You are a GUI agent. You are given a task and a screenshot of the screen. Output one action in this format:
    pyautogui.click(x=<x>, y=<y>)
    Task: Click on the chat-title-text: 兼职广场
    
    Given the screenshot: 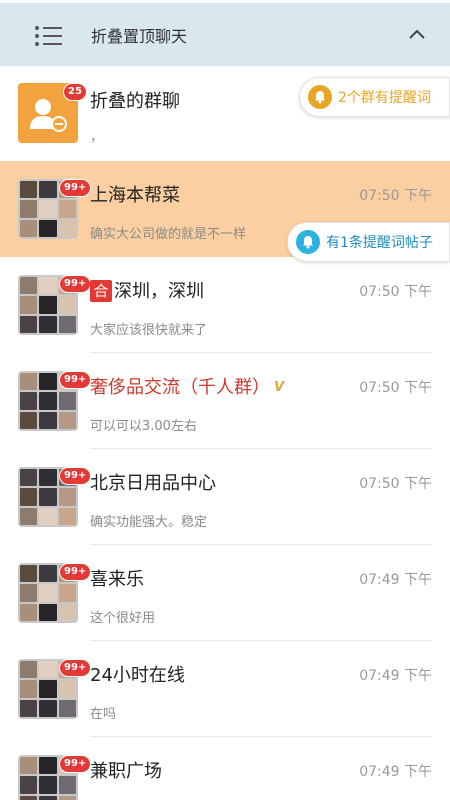 What is the action you would take?
    pyautogui.click(x=126, y=771)
    